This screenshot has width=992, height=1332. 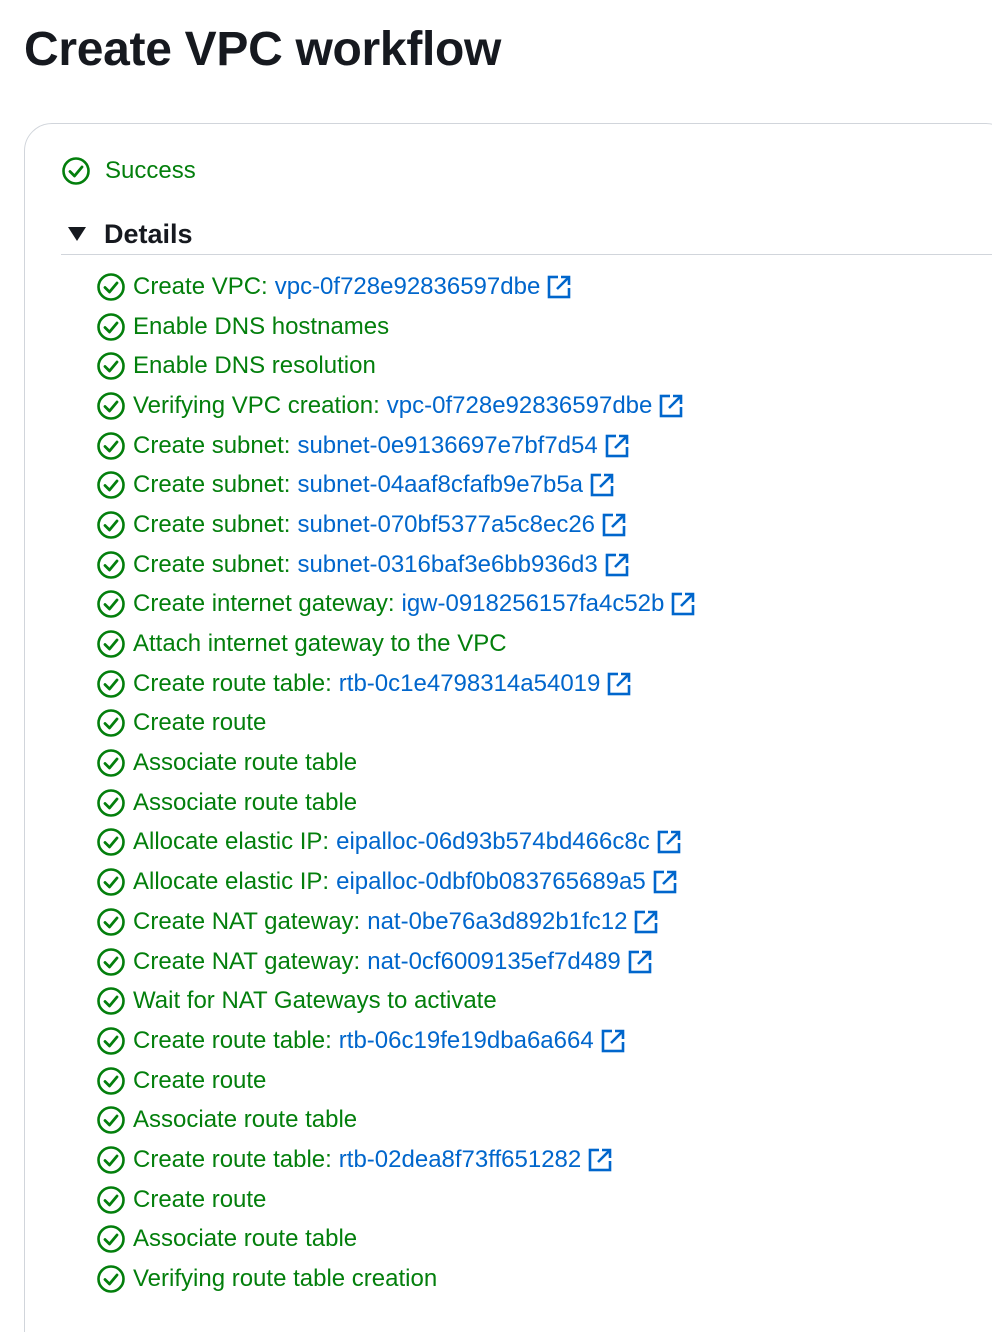 I want to click on resource-link: igw-0918256157fa4c52b, so click(x=532, y=604).